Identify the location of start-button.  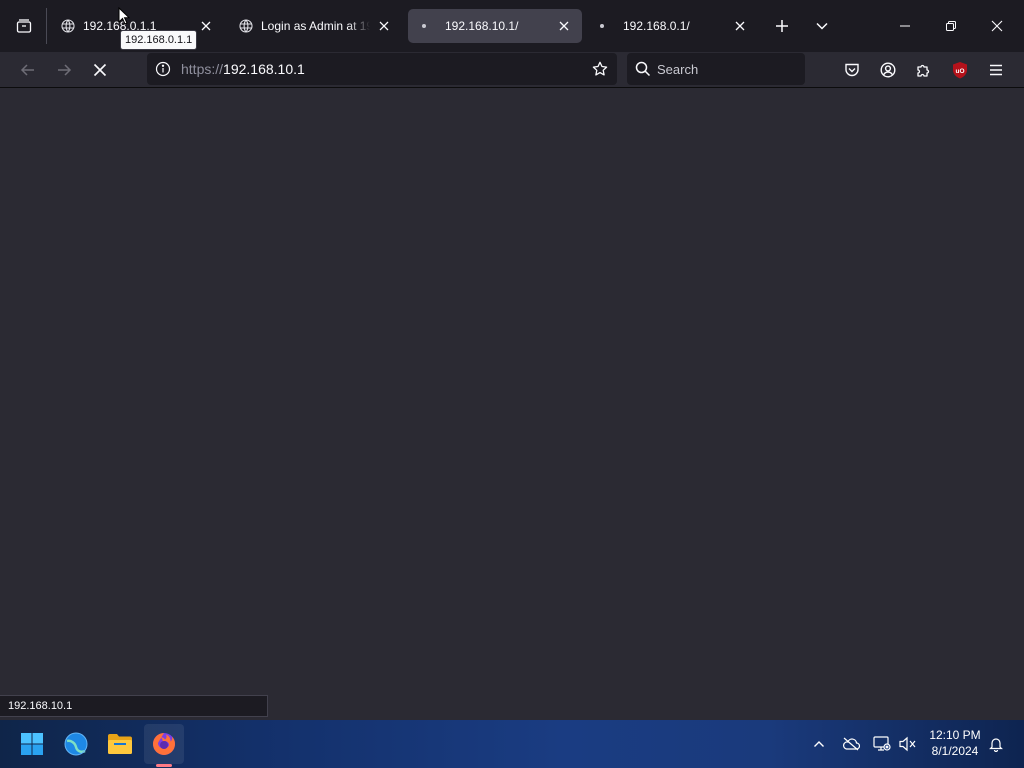
(32, 744).